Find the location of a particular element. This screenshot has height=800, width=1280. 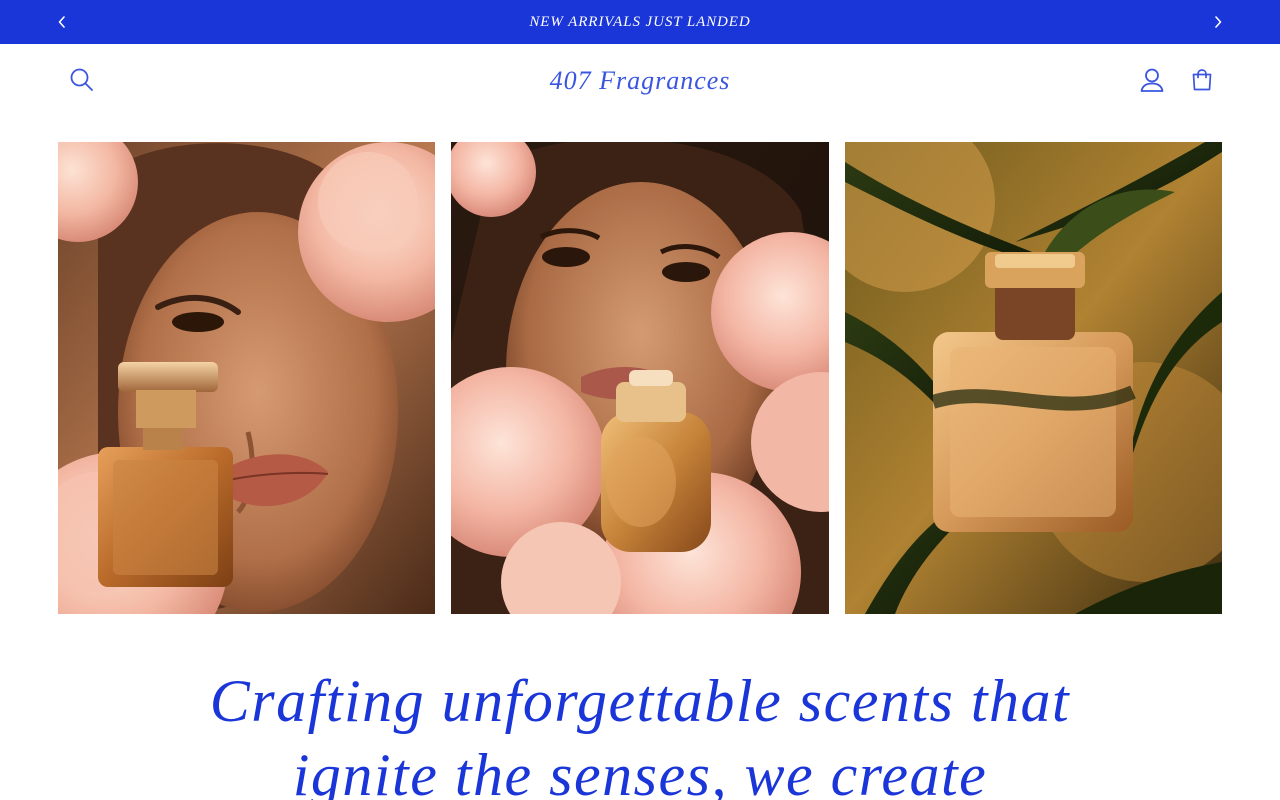

announcement-bar: NEW ARRIVALS JUST LANDED is located at coordinates (640, 22).